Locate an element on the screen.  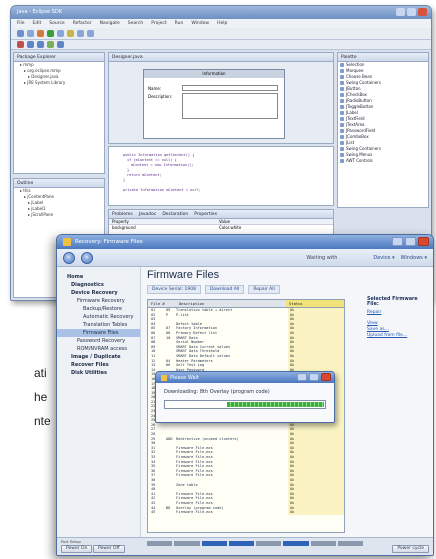
layout-icon is located at coordinates (60, 44).